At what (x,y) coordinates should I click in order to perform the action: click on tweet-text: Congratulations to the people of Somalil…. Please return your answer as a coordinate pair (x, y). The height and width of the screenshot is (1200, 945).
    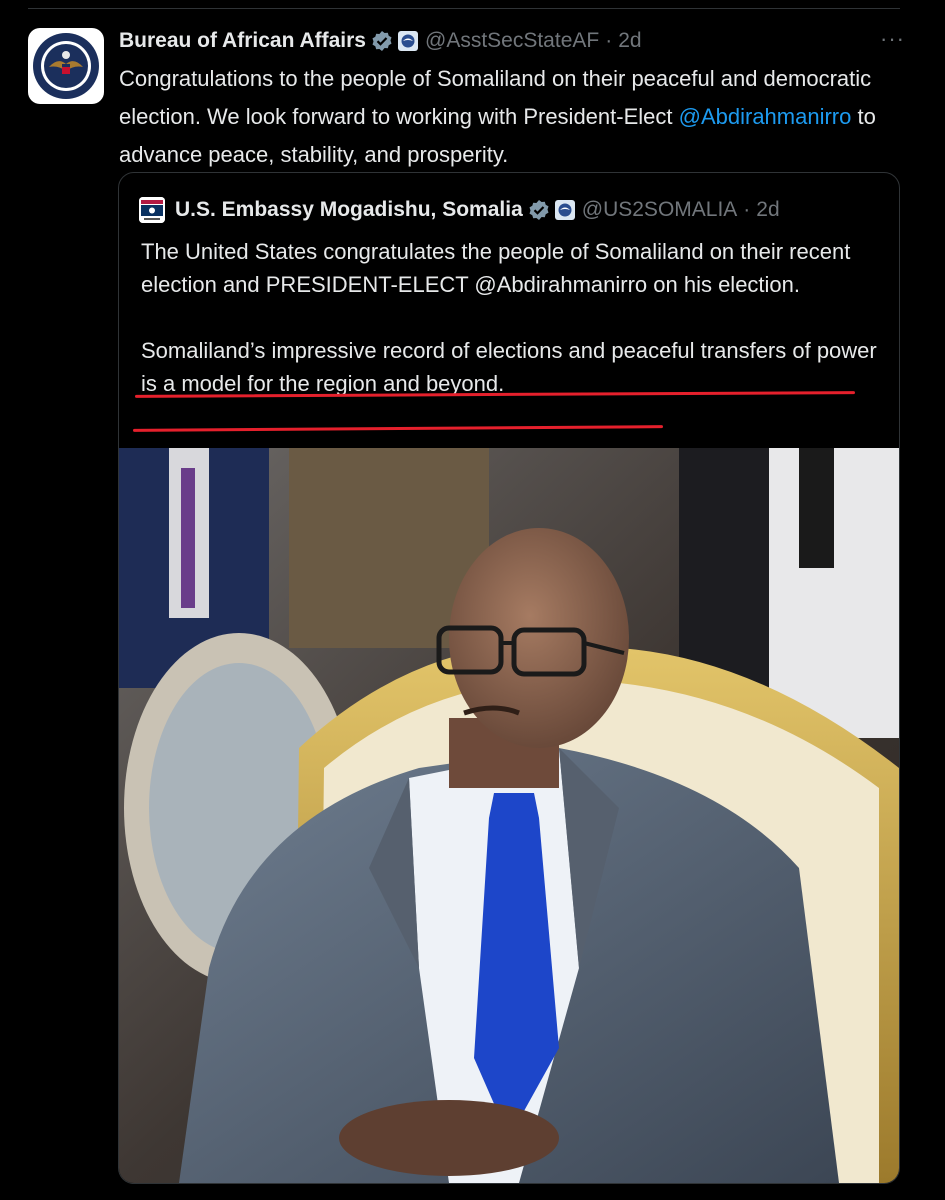
    Looking at the image, I should click on (514, 117).